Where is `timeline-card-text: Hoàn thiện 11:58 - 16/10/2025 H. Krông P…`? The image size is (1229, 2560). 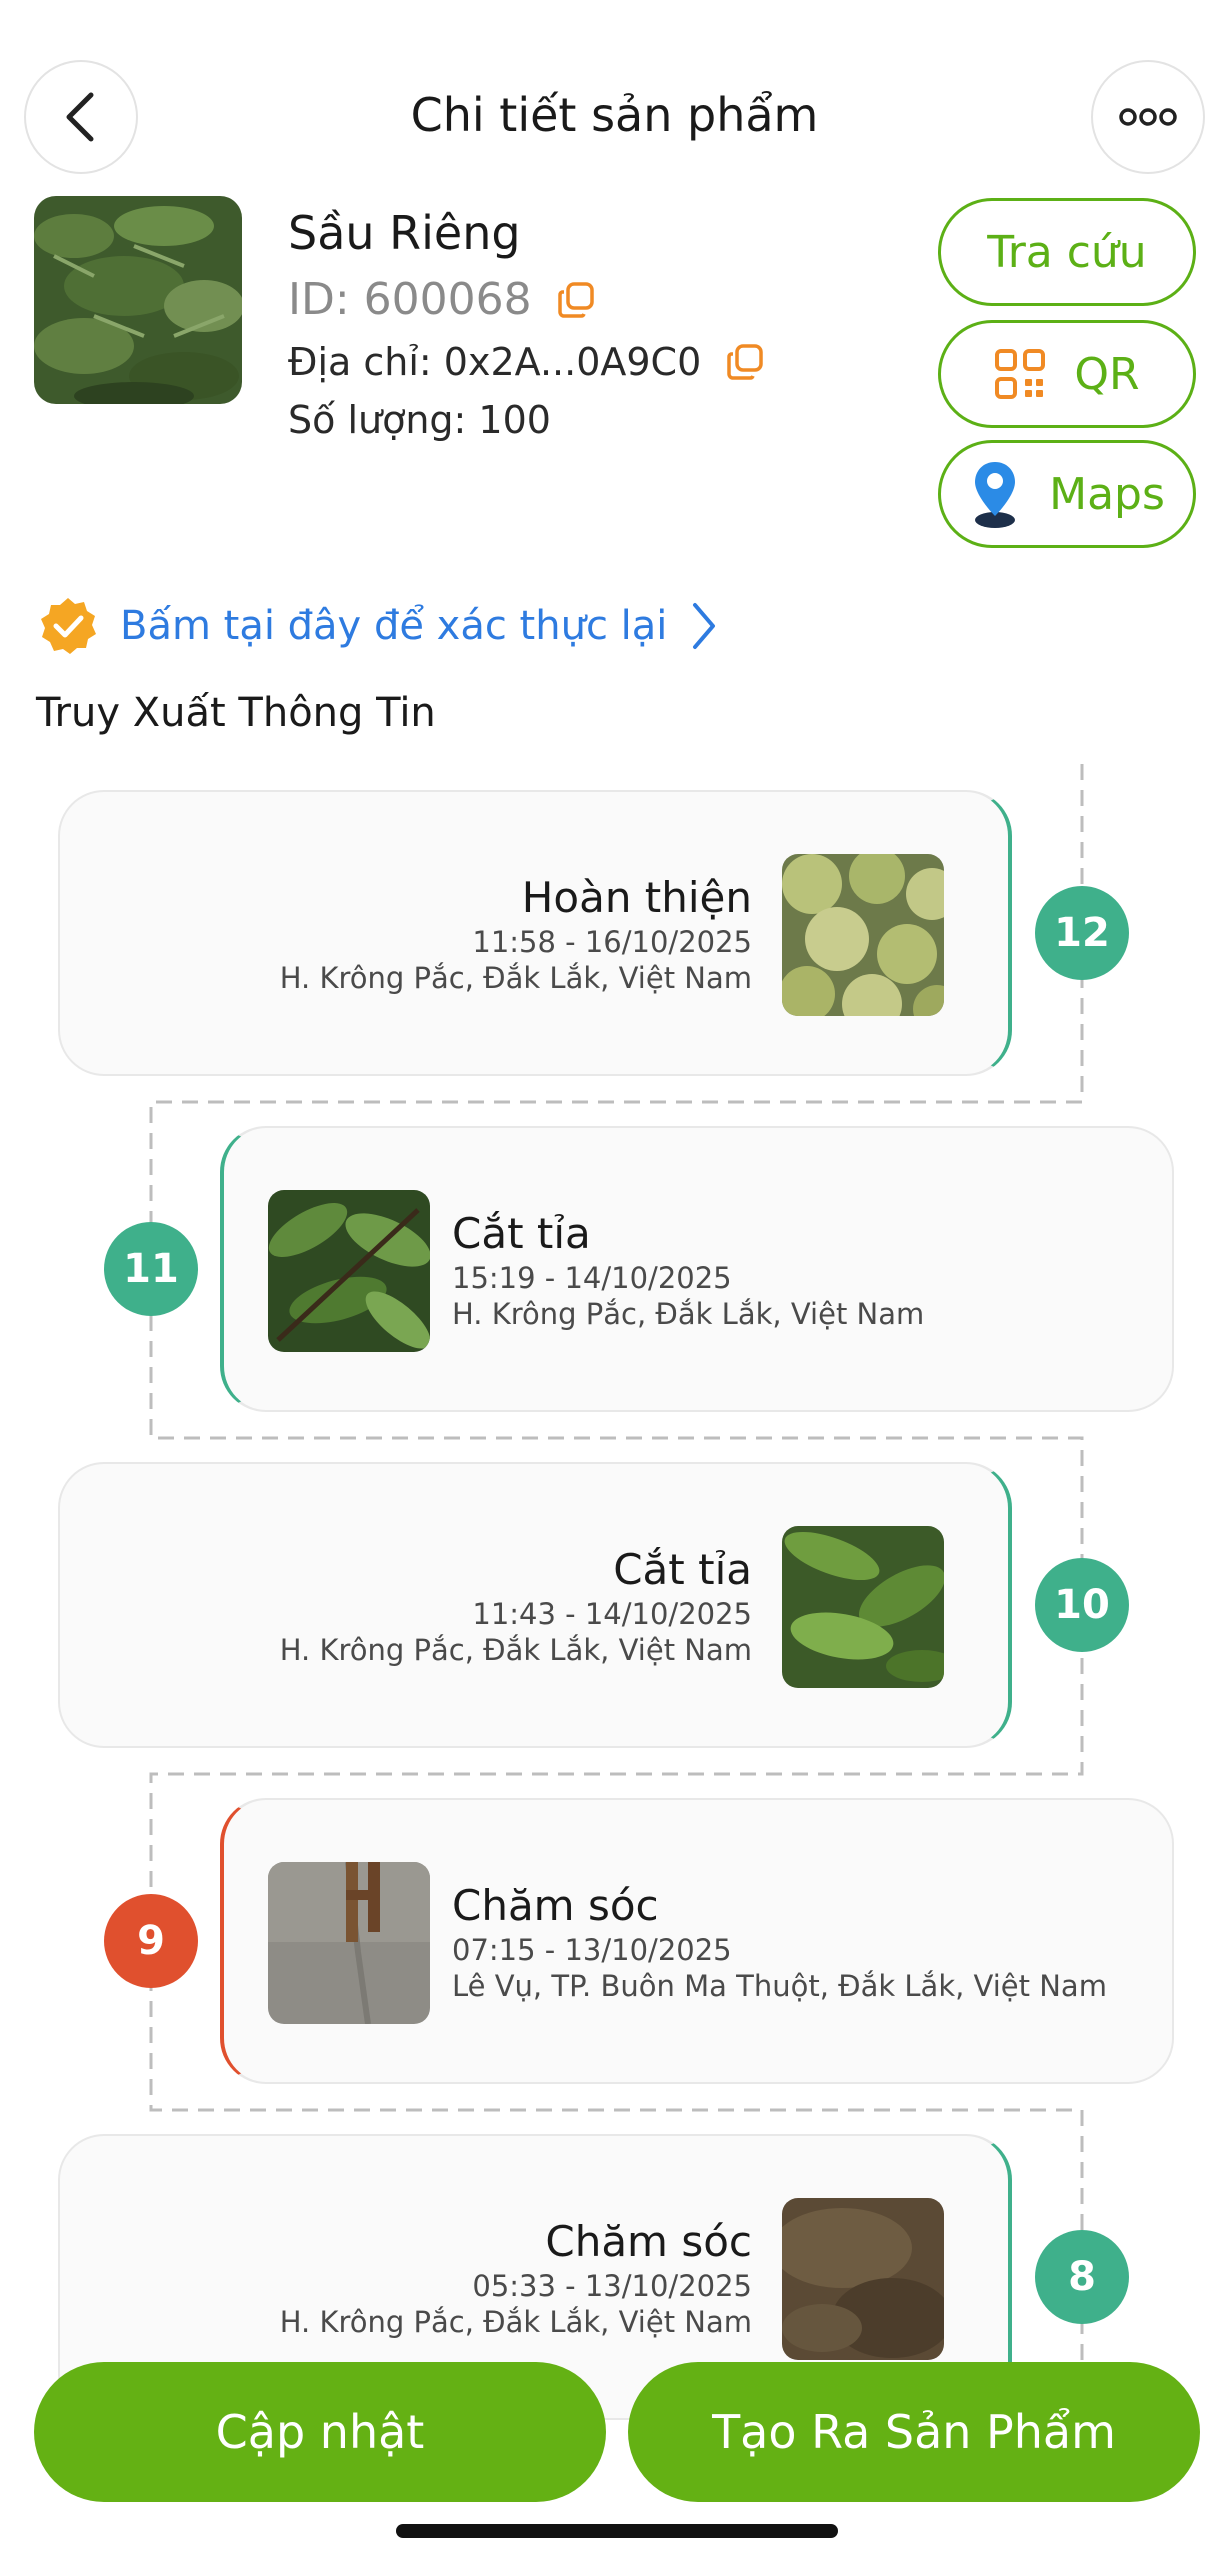
timeline-card-text: Hoàn thiện 11:58 - 16/10/2025 H. Krông P… is located at coordinates (516, 934).